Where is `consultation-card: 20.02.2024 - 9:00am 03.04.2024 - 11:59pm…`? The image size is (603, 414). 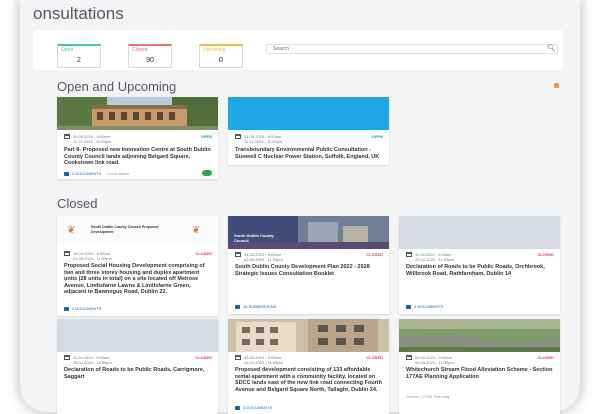 consultation-card: 20.02.2024 - 9:00am 03.04.2024 - 11:59pm… is located at coordinates (479, 366).